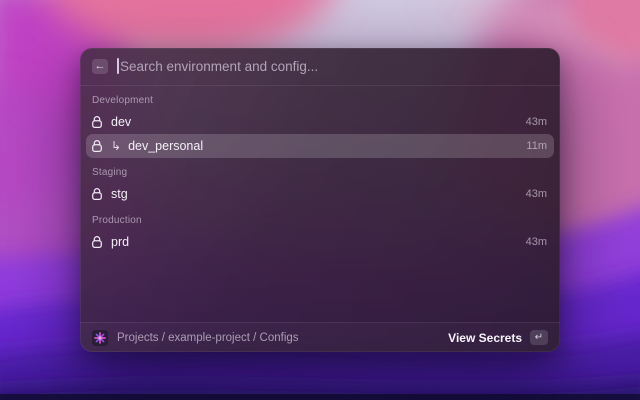  I want to click on enter-key-icon: ↵, so click(539, 337).